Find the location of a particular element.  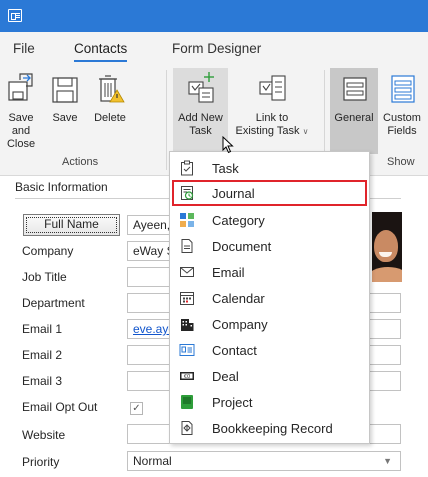

general-view-button: General is located at coordinates (354, 111).